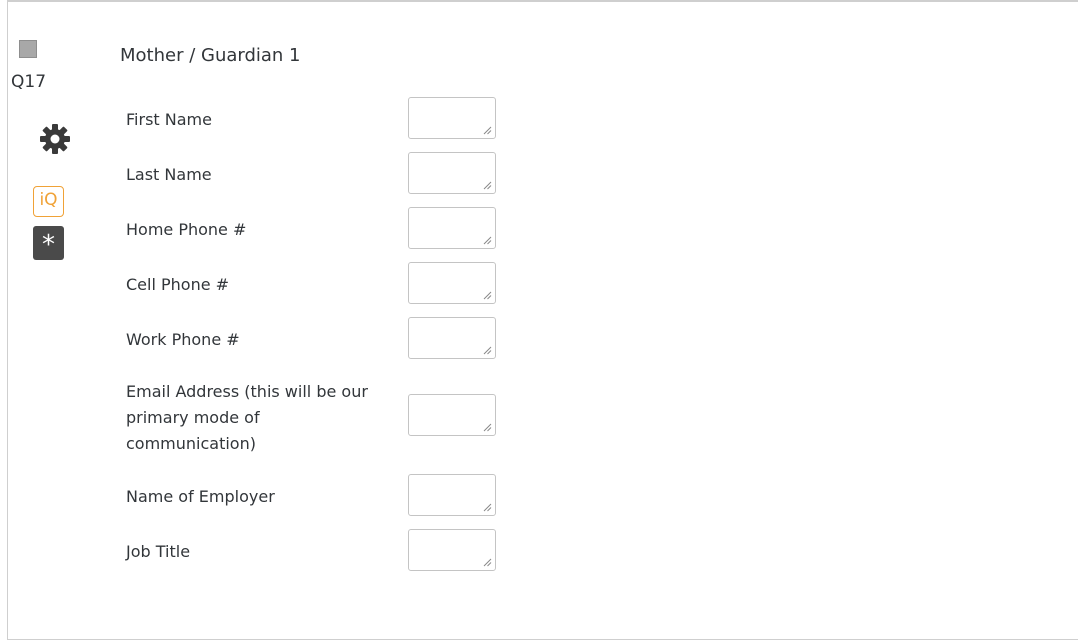 This screenshot has width=1078, height=641. What do you see at coordinates (48, 243) in the screenshot?
I see `required-icon: *` at bounding box center [48, 243].